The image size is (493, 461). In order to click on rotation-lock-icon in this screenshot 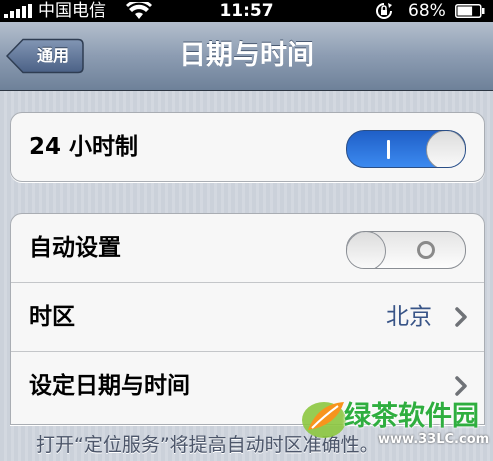, I will do `click(384, 11)`.